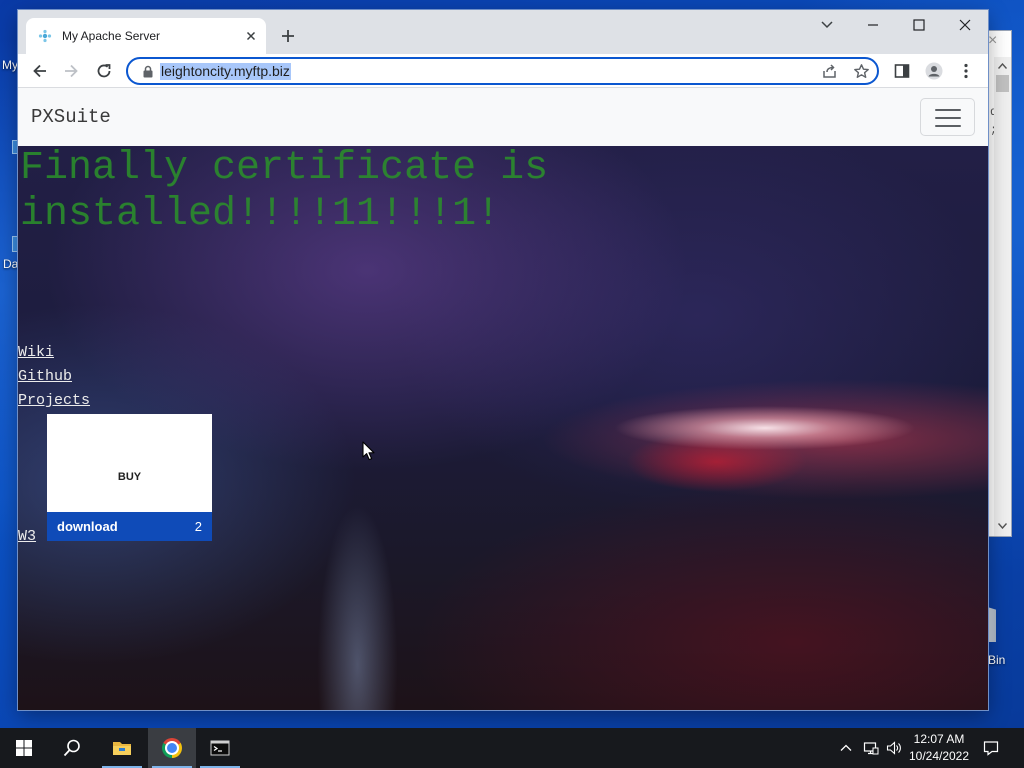  What do you see at coordinates (129, 463) in the screenshot?
I see `popup-body: BUY` at bounding box center [129, 463].